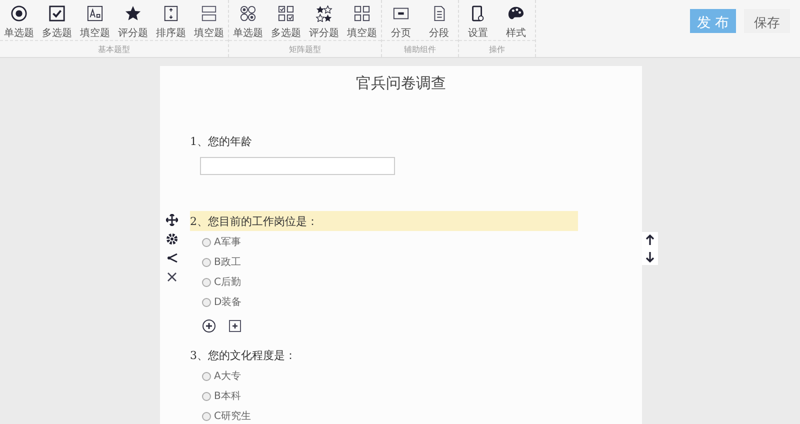 The image size is (800, 424). Describe the element at coordinates (305, 49) in the screenshot. I see `group-label: 矩阵题型` at that location.